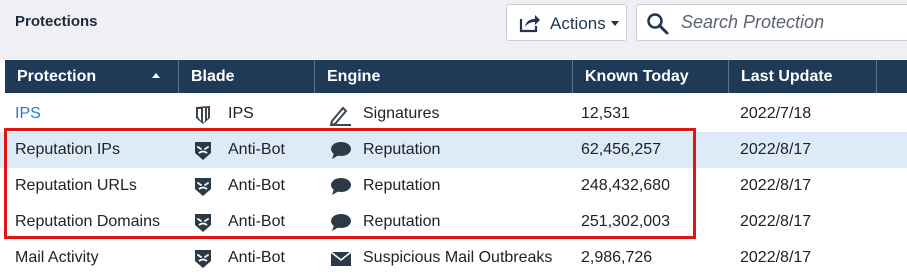 Image resolution: width=907 pixels, height=276 pixels. Describe the element at coordinates (578, 23) in the screenshot. I see `actions-label: Actions` at that location.